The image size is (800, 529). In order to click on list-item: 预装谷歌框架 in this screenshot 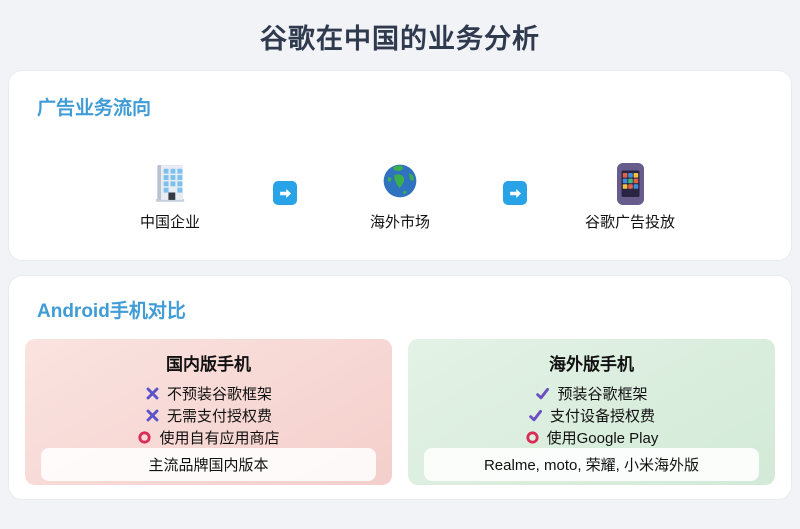, I will do `click(591, 393)`.